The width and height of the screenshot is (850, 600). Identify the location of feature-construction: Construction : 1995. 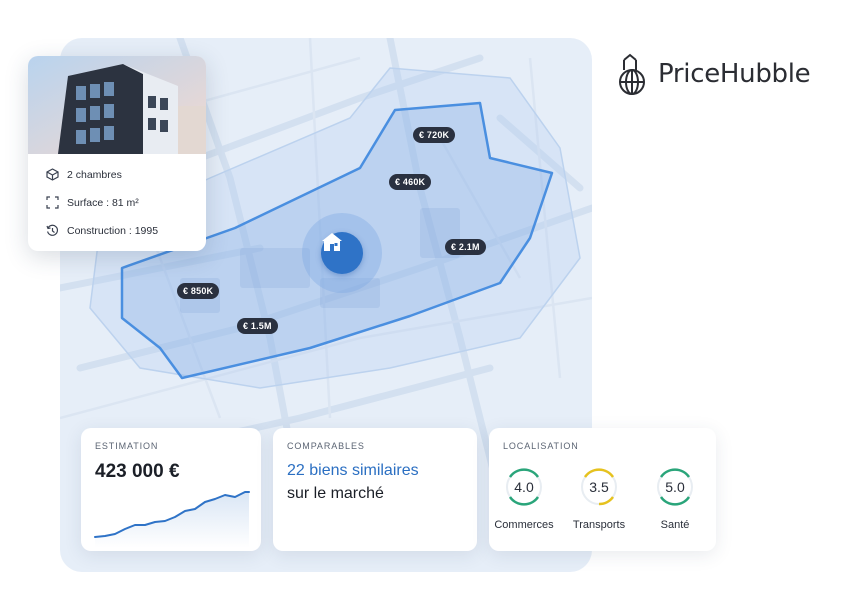
(102, 230).